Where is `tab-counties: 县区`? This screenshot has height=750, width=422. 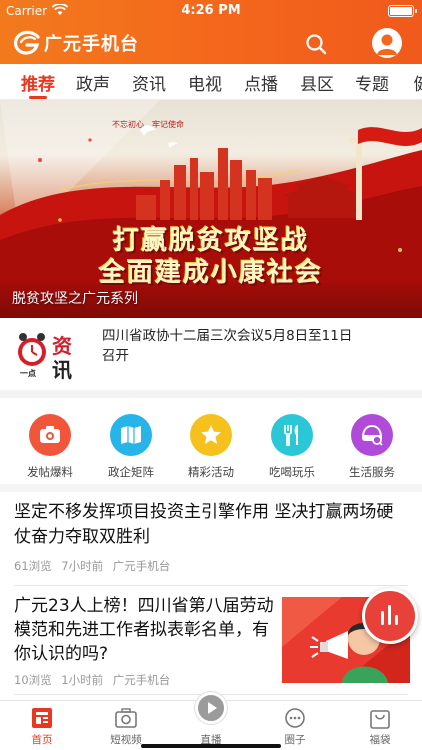 tab-counties: 县区 is located at coordinates (317, 82).